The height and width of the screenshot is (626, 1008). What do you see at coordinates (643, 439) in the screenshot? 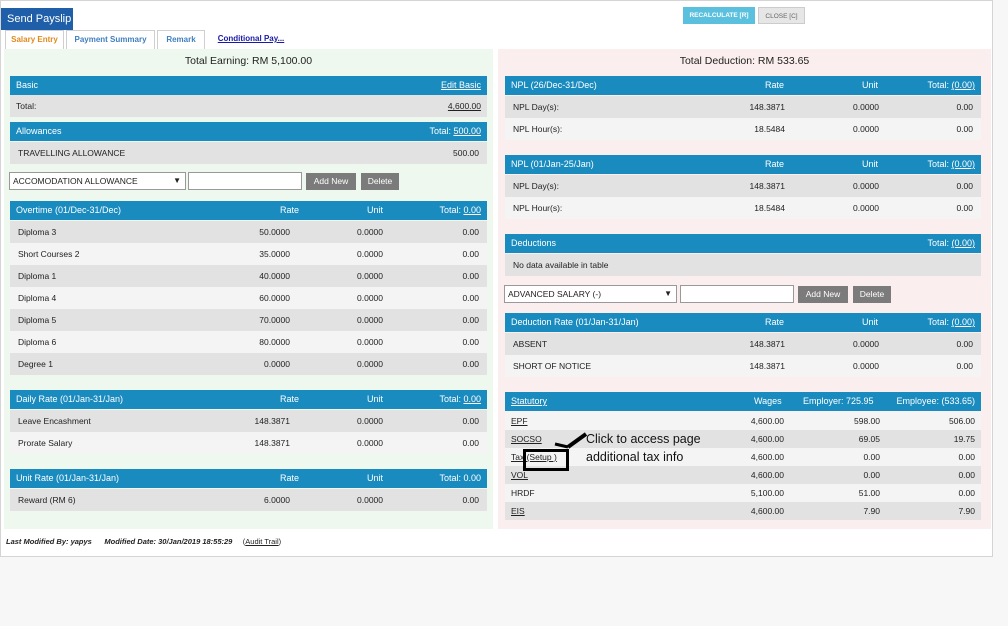
I see `callout-line-1: Click to access page` at bounding box center [643, 439].